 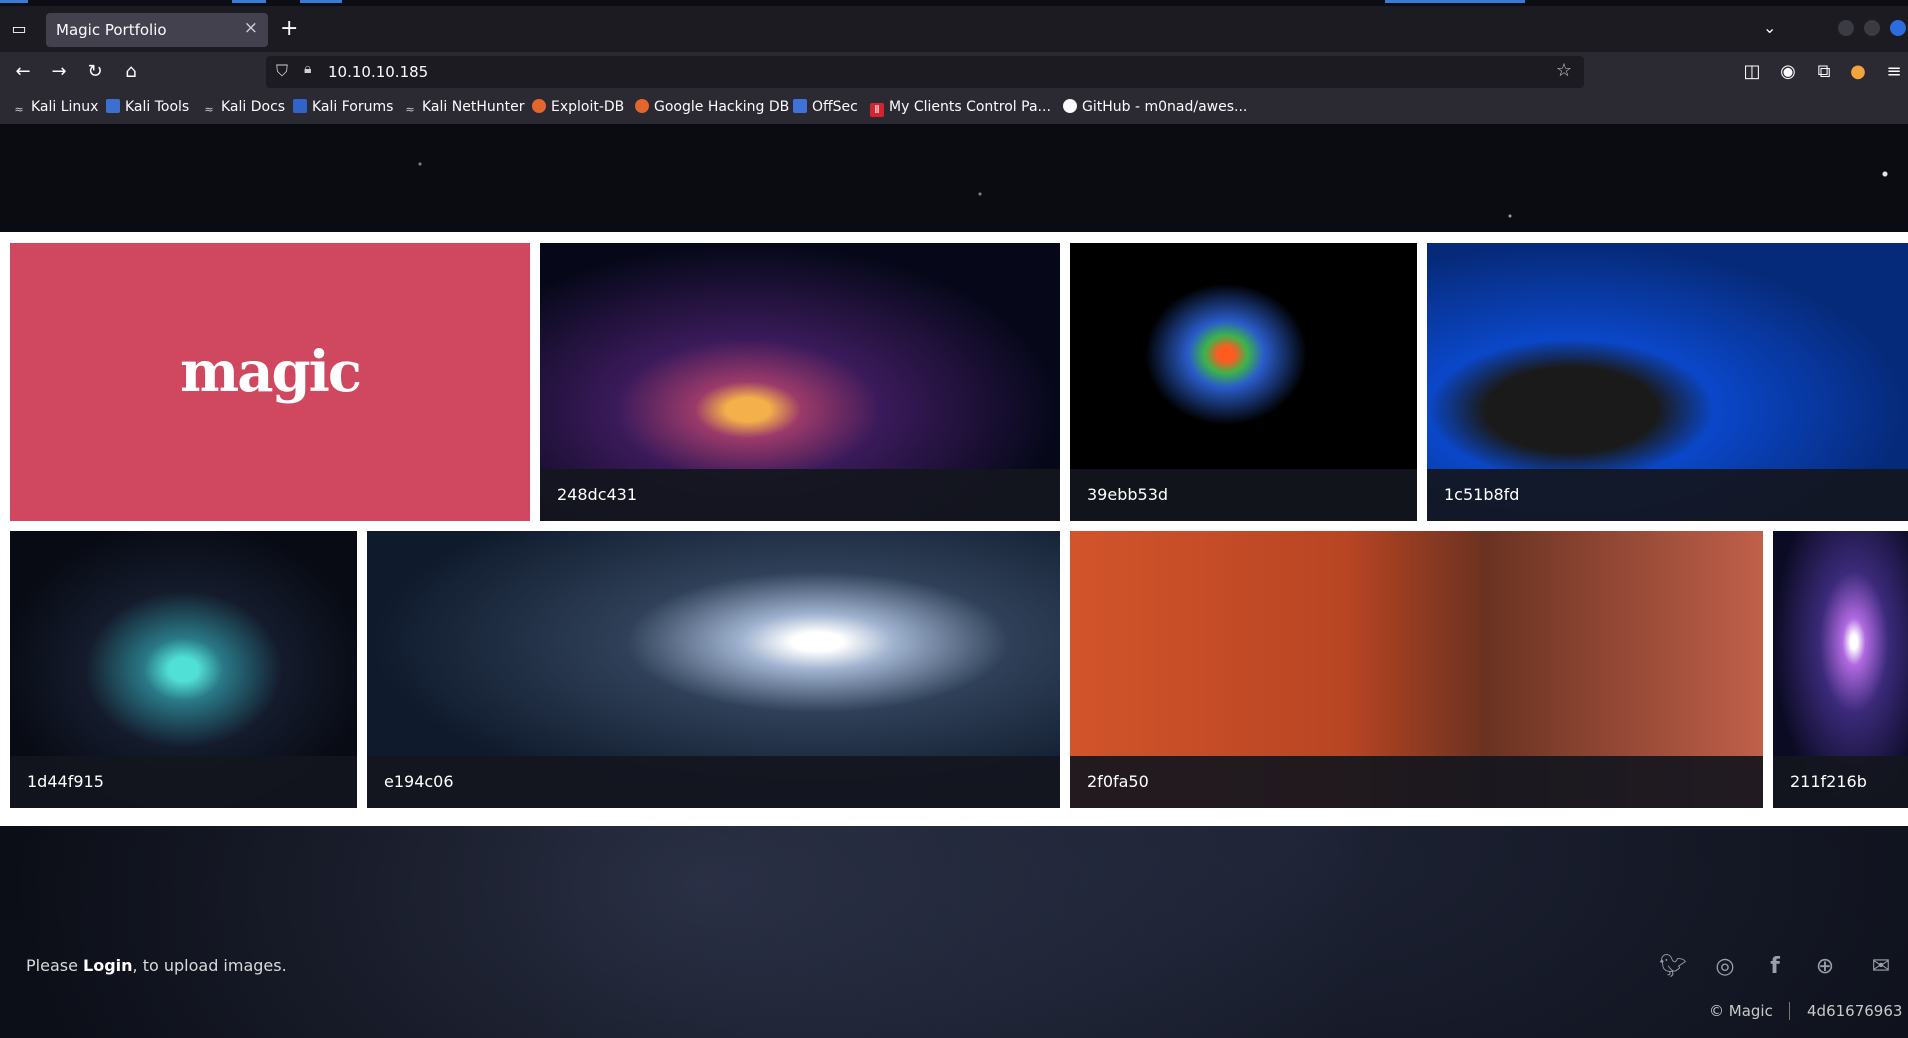 I want to click on github-icon, so click(x=1070, y=106).